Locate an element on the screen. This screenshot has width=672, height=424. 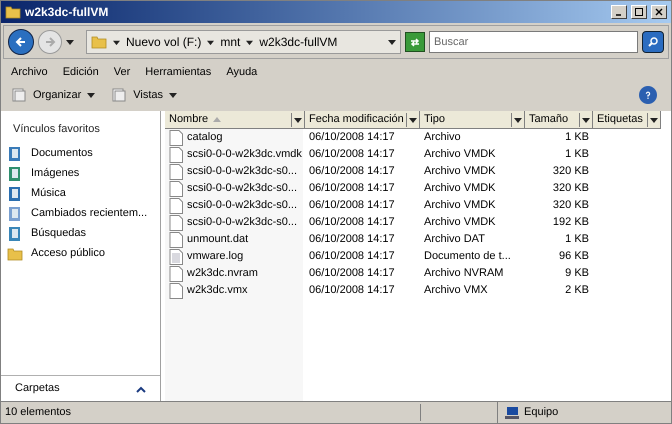
search-icon is located at coordinates (653, 42).